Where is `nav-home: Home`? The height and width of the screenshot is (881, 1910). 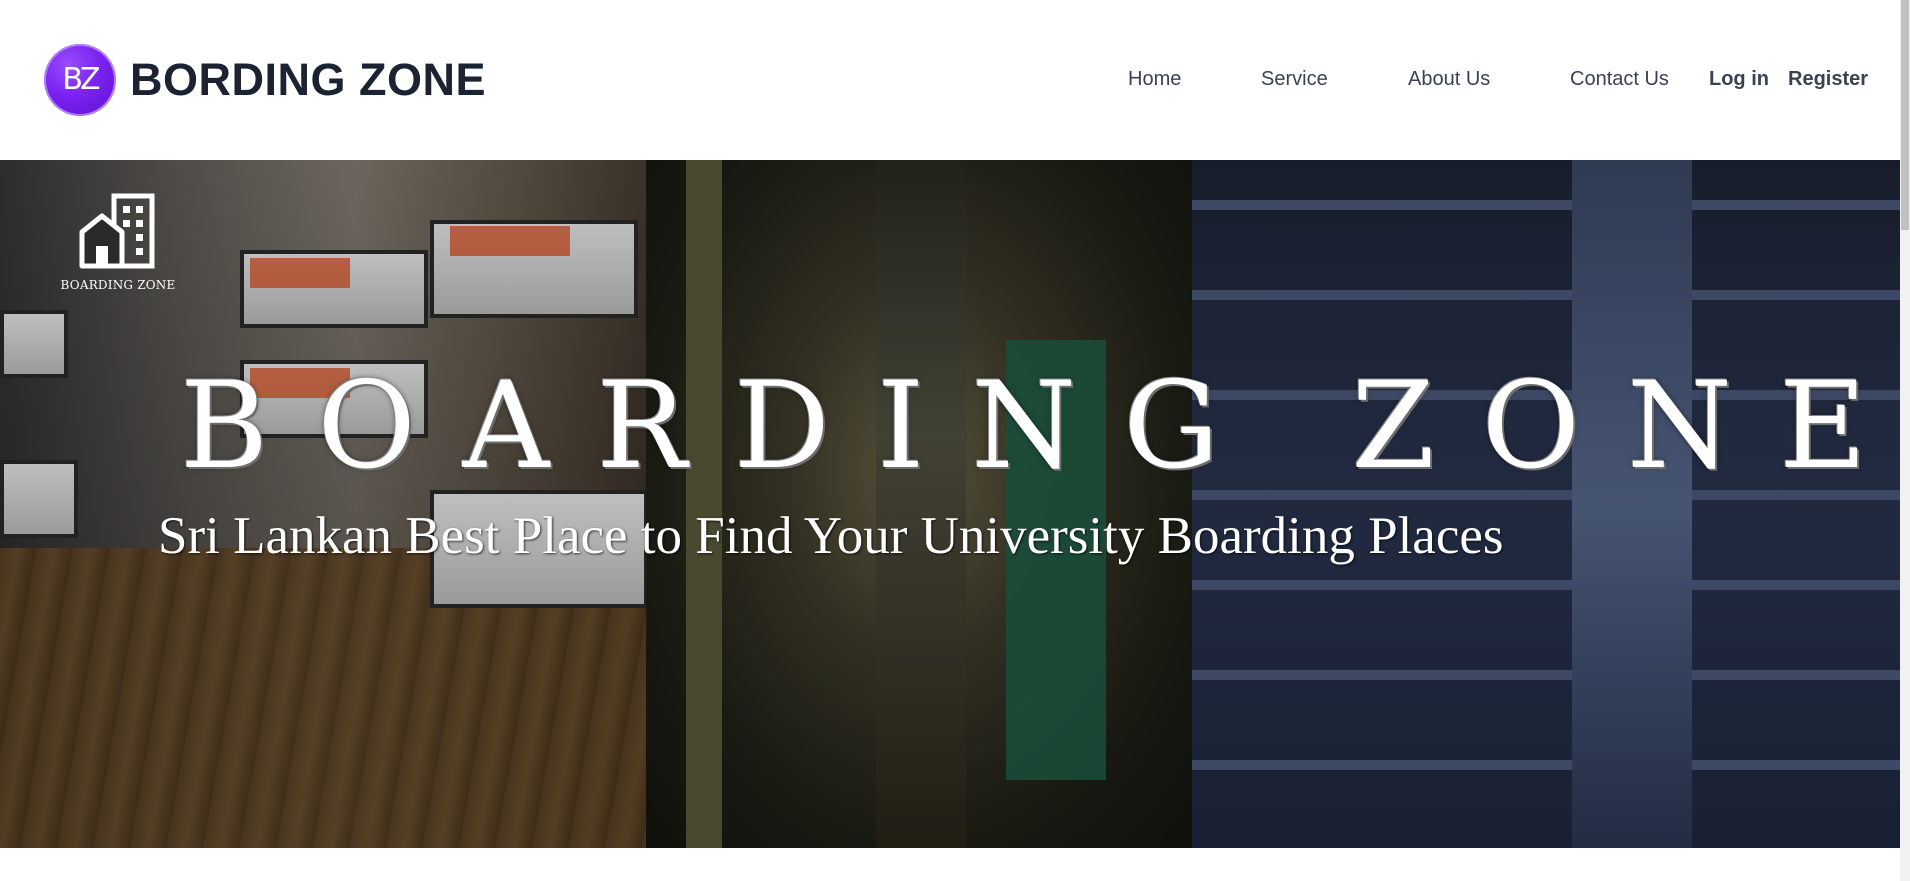
nav-home: Home is located at coordinates (1154, 79).